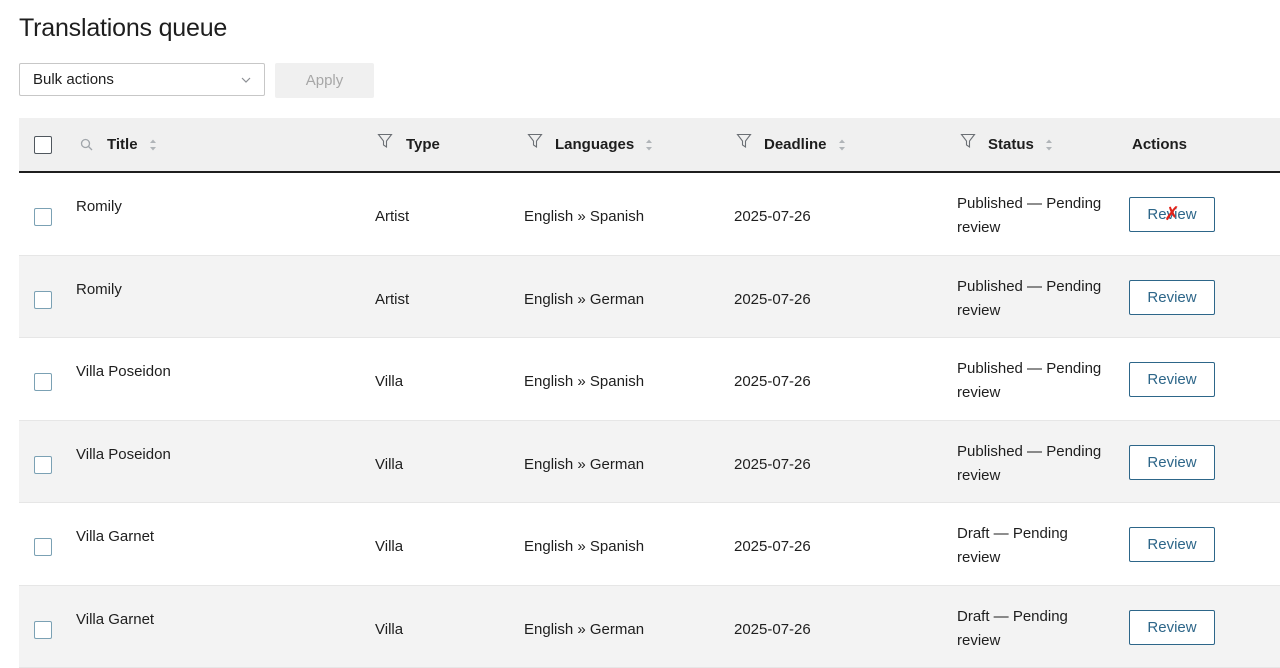  What do you see at coordinates (246, 80) in the screenshot?
I see `chevron-down-icon` at bounding box center [246, 80].